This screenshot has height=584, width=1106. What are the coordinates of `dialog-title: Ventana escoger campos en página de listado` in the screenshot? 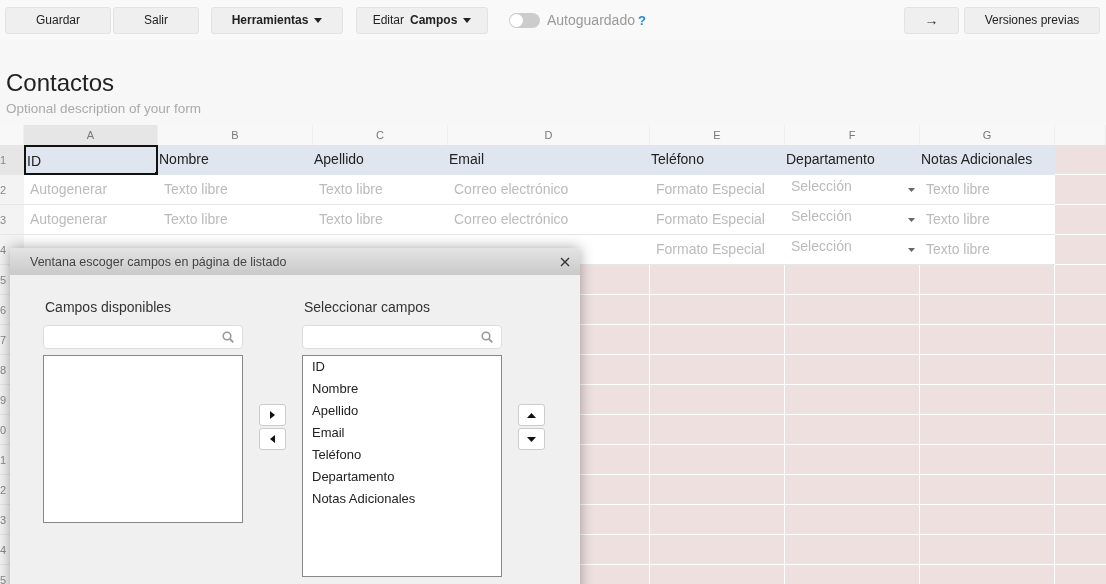 It's located at (159, 261).